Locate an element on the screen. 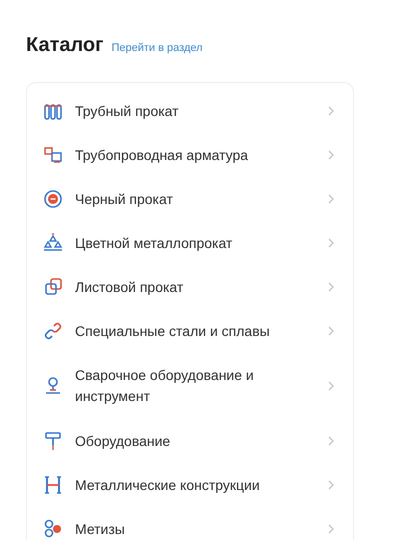 The image size is (400, 540). bolts-icon is located at coordinates (53, 529).